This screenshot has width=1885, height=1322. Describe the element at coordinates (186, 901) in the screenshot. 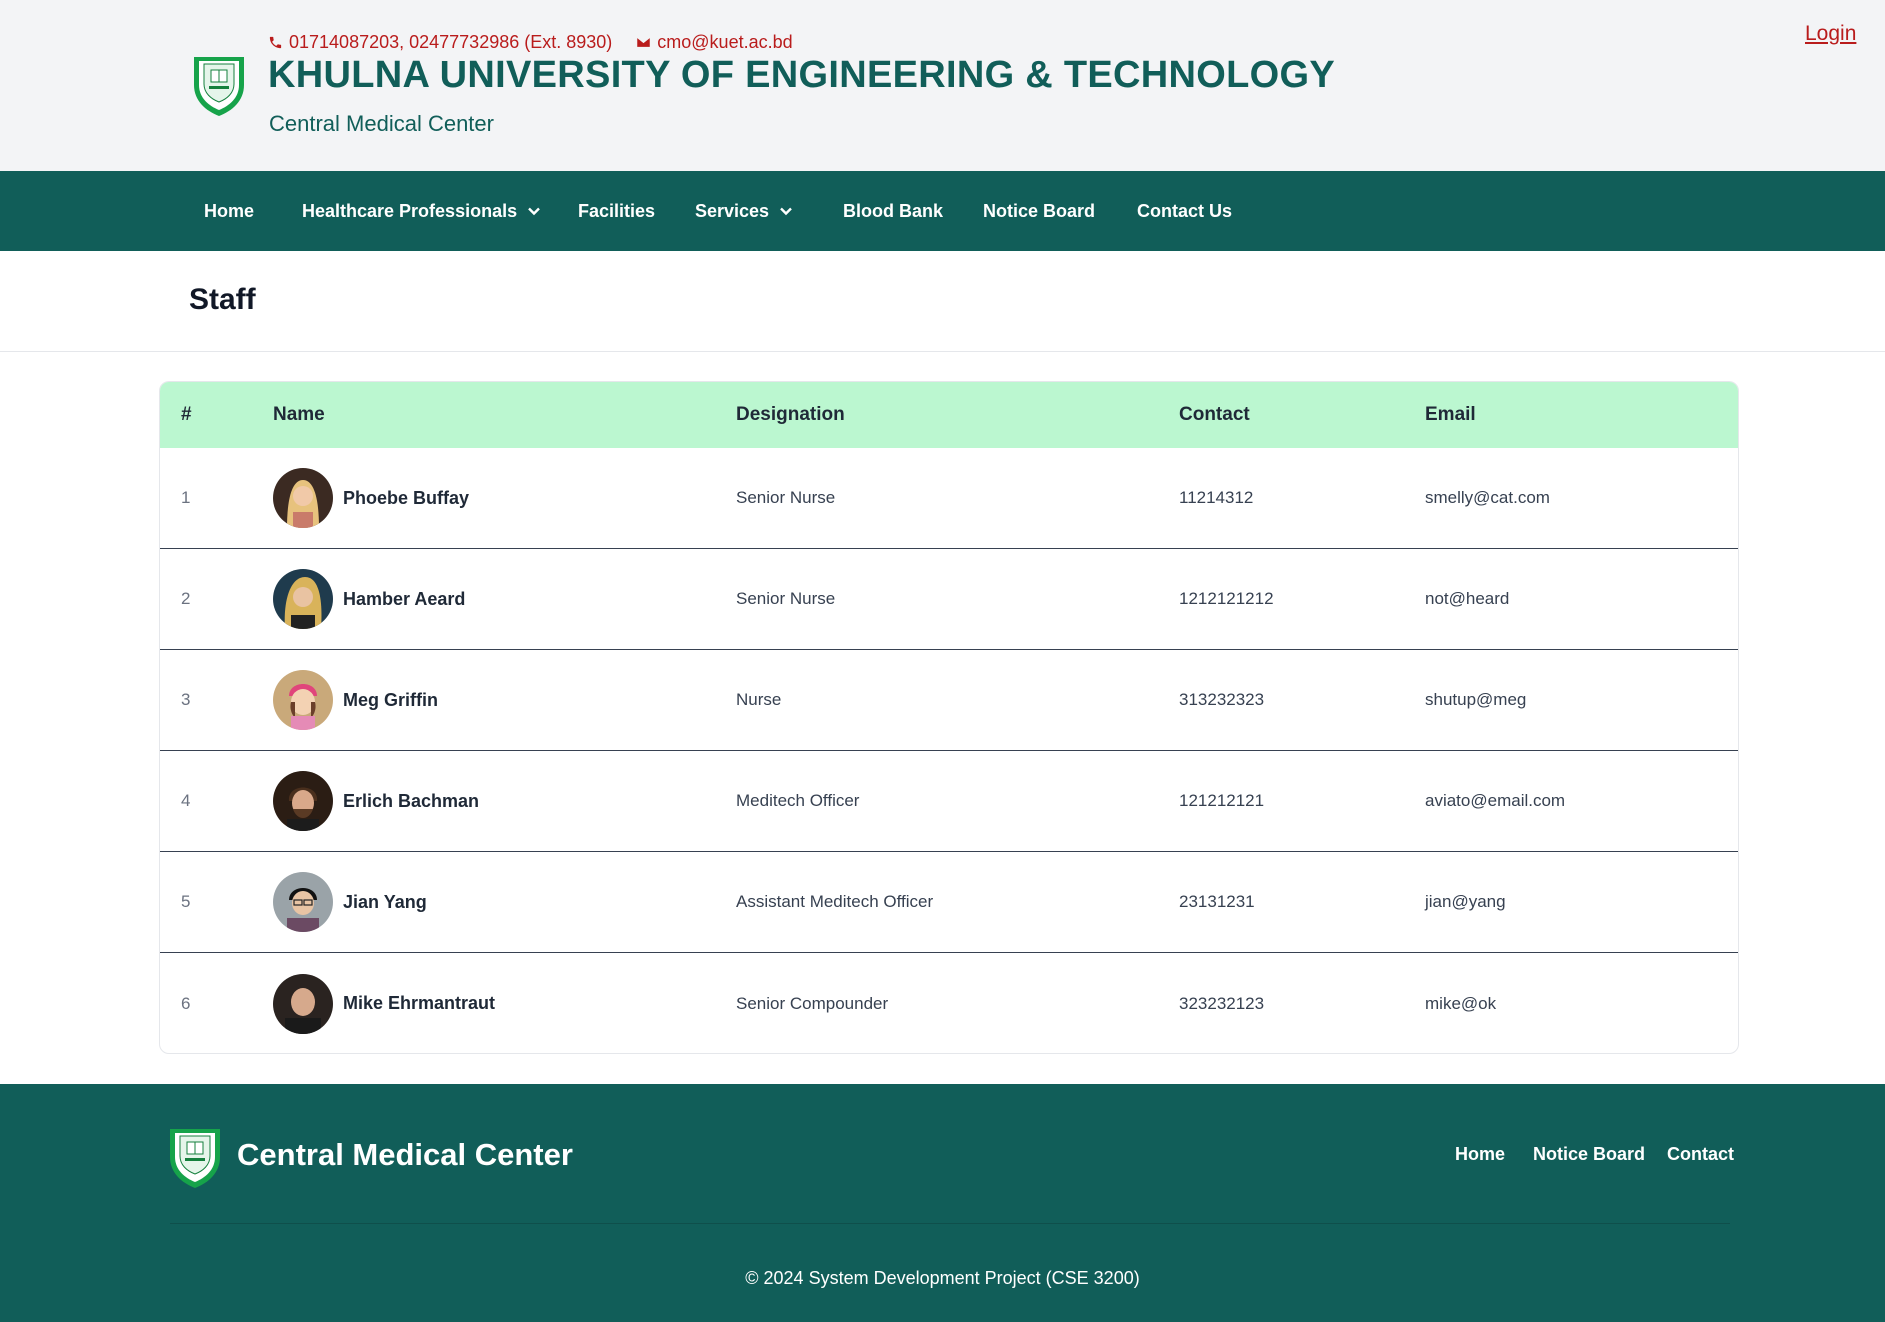

I see `row-number: 5` at that location.